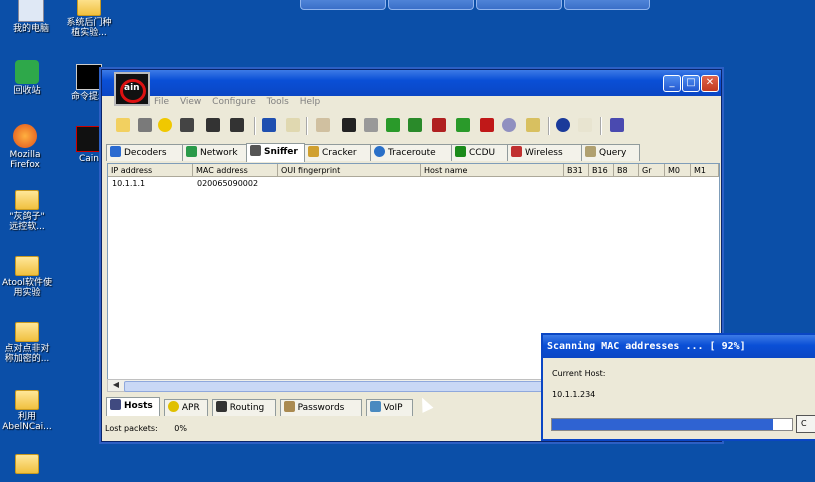 The image size is (815, 482). What do you see at coordinates (161, 102) in the screenshot?
I see `menu-file: File` at bounding box center [161, 102].